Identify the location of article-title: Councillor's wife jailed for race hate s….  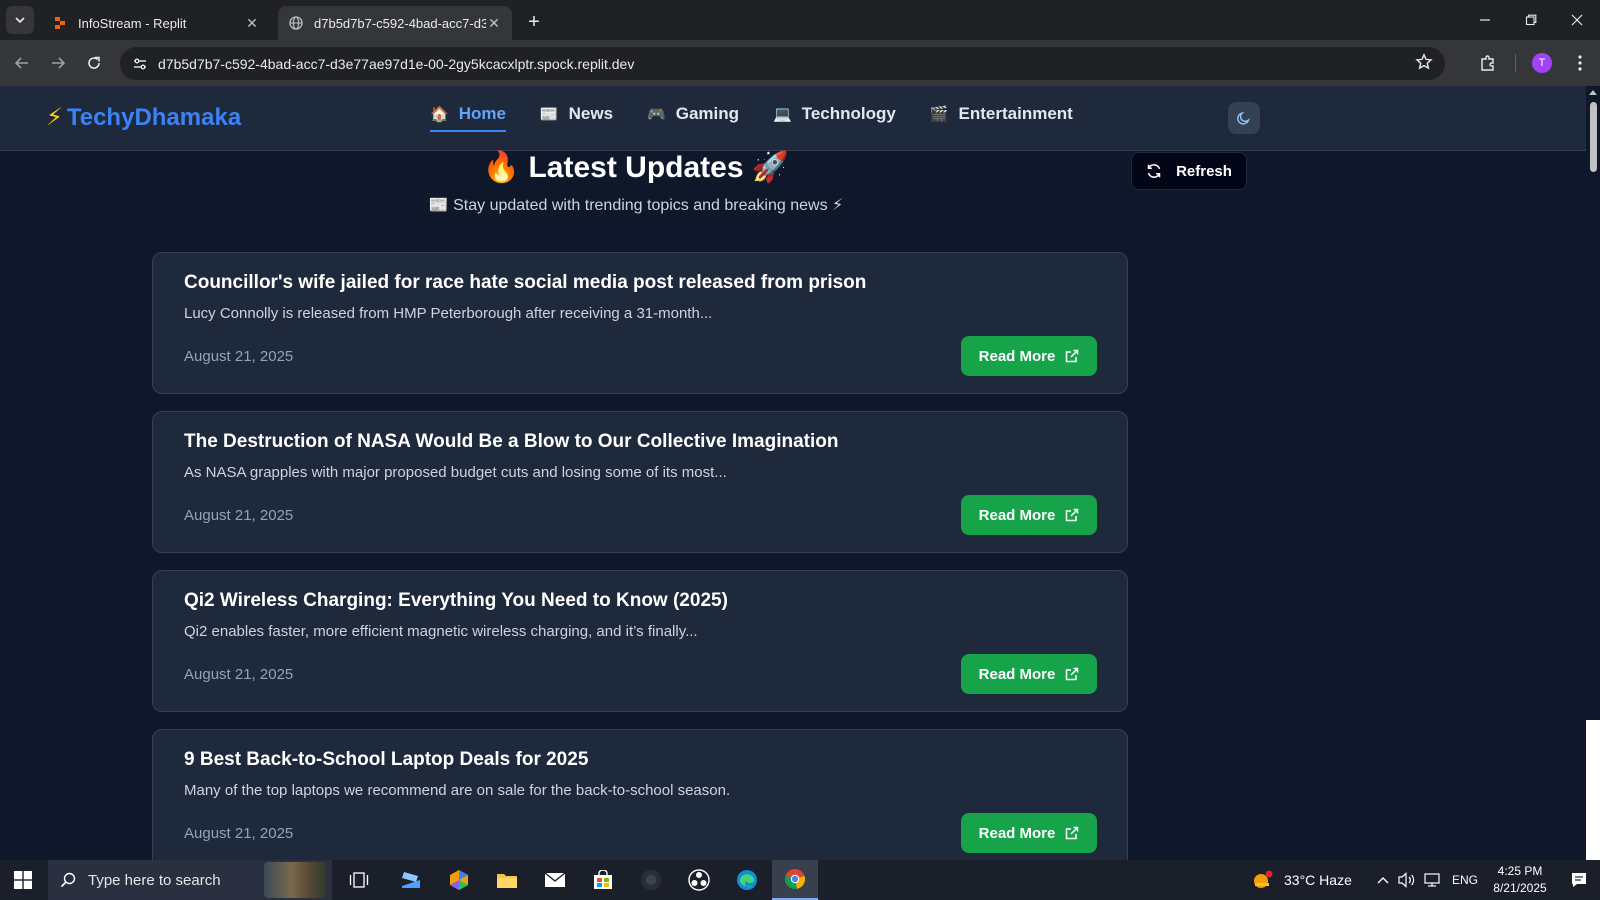
(525, 283).